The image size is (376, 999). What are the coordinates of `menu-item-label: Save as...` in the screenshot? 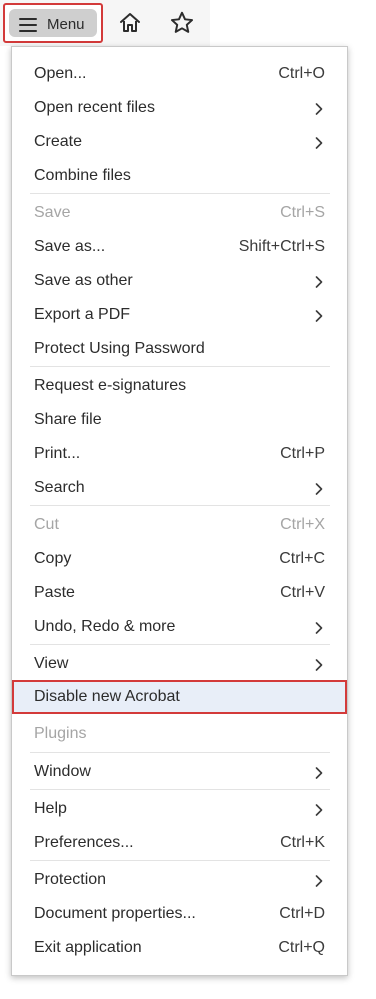 It's located at (70, 246).